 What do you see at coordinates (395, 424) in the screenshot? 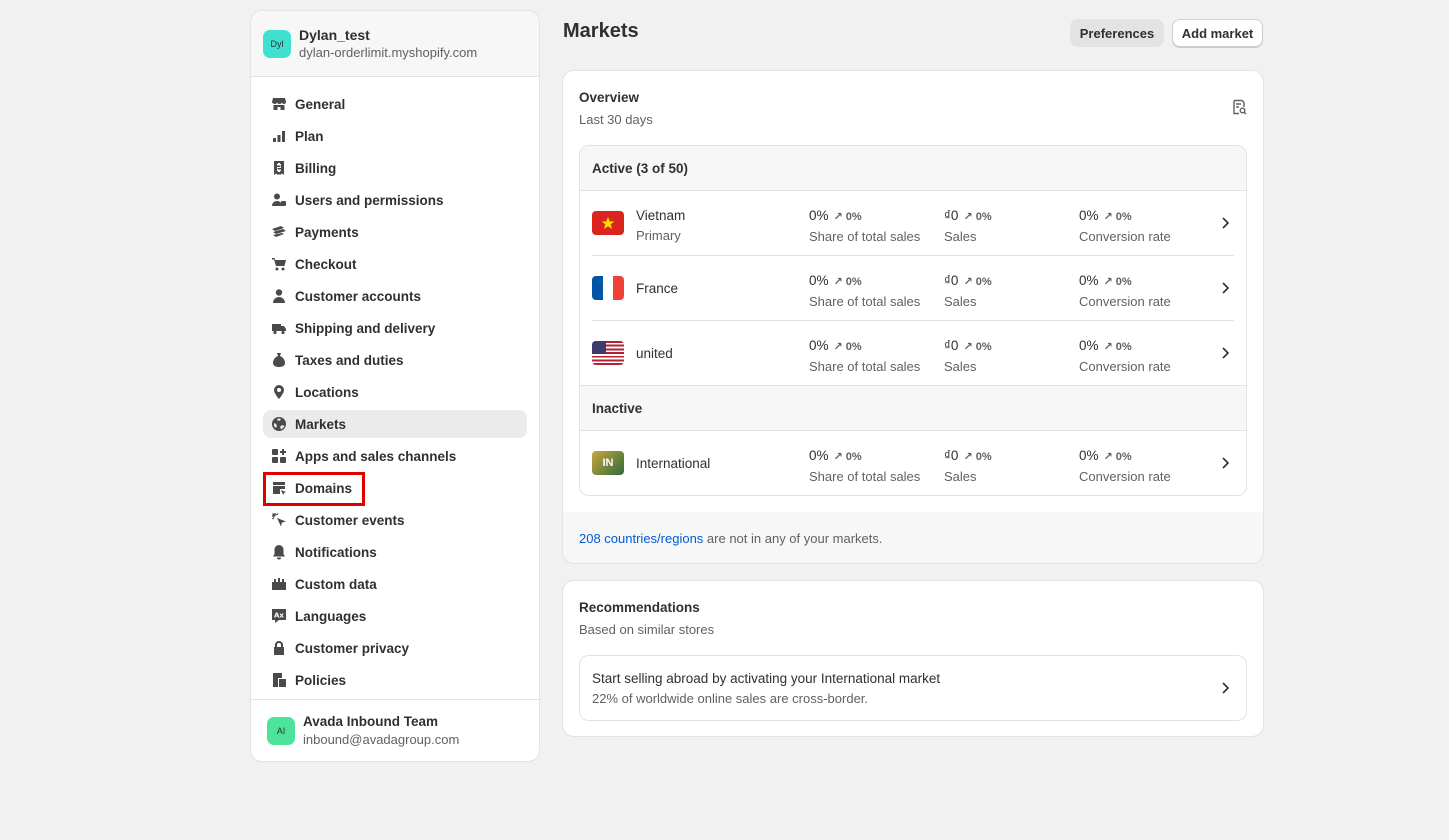
I see `nav-item-markets: Markets` at bounding box center [395, 424].